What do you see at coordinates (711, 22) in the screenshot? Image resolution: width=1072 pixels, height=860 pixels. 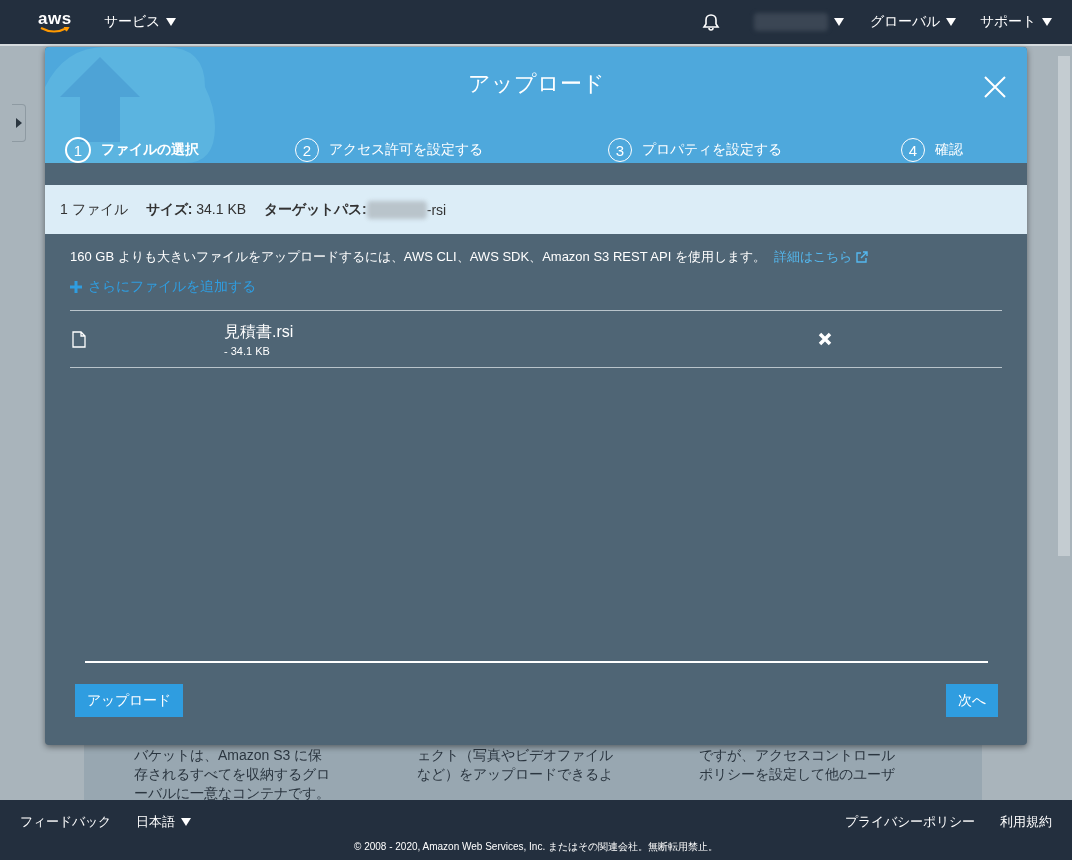 I see `bell-icon` at bounding box center [711, 22].